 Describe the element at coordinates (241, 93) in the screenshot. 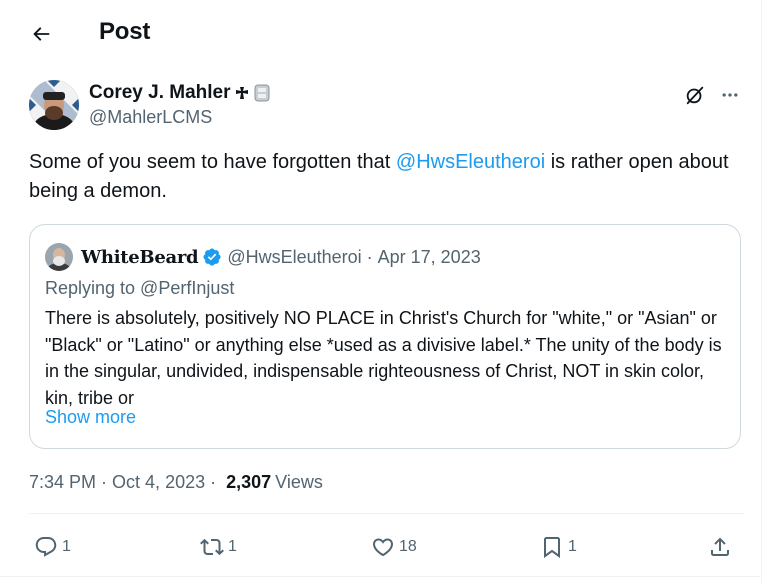

I see `cross-pattee-icon` at that location.